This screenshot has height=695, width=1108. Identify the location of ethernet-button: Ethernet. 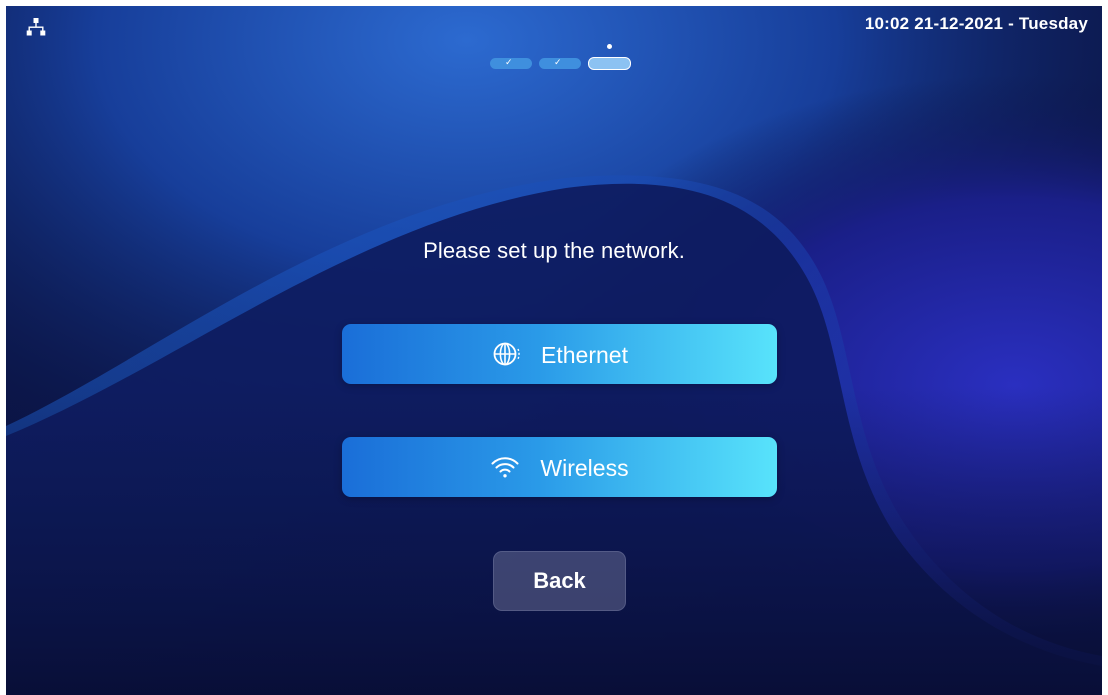
(559, 354).